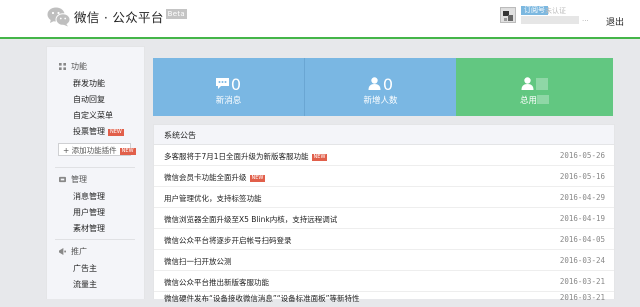  I want to click on sidebar-section-function: 功能, so click(73, 66).